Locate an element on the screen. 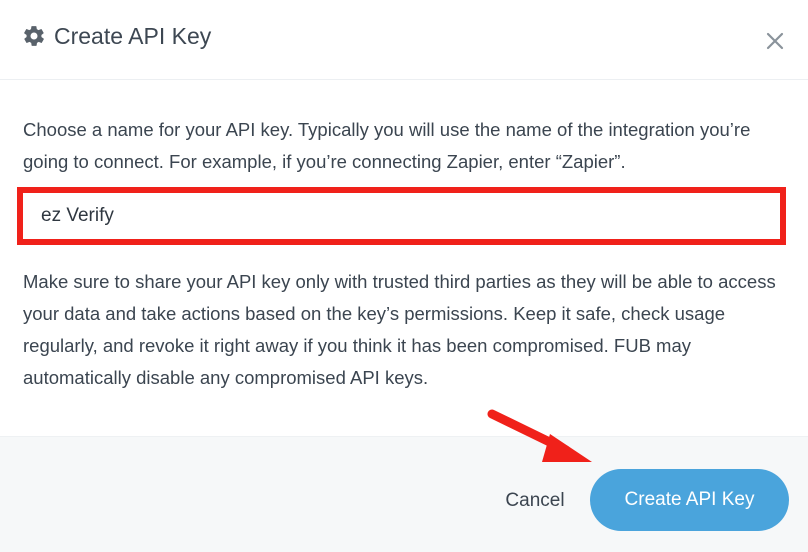 The width and height of the screenshot is (808, 552). dialog-title: Create API Key is located at coordinates (133, 36).